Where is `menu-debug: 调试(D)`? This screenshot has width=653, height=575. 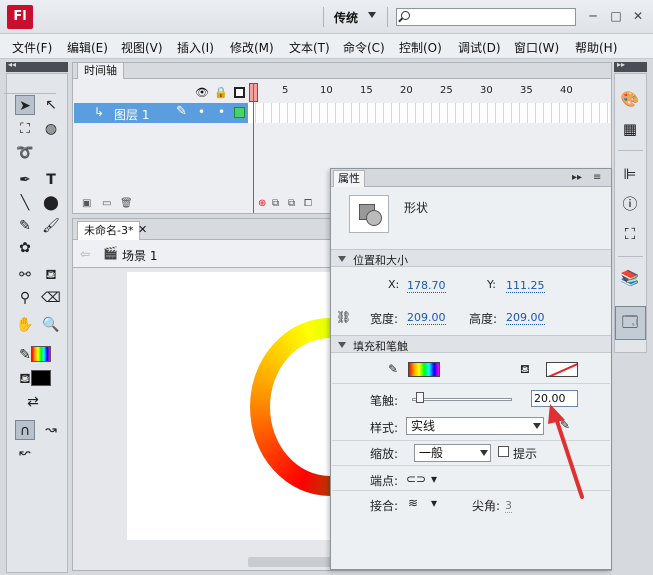
menu-debug: 调试(D) is located at coordinates (479, 47).